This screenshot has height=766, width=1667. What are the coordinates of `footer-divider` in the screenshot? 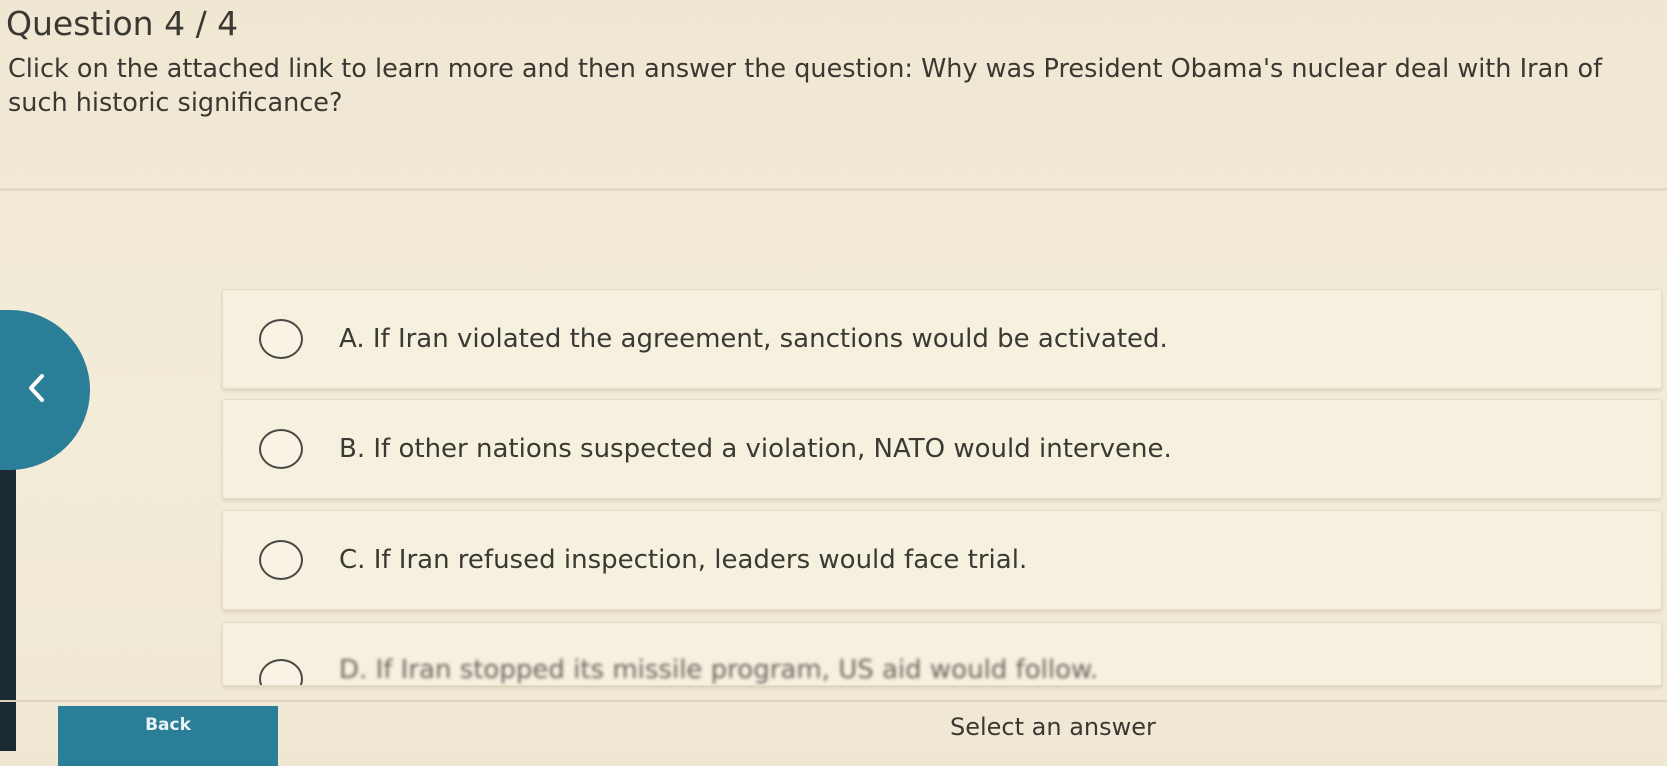 It's located at (833, 701).